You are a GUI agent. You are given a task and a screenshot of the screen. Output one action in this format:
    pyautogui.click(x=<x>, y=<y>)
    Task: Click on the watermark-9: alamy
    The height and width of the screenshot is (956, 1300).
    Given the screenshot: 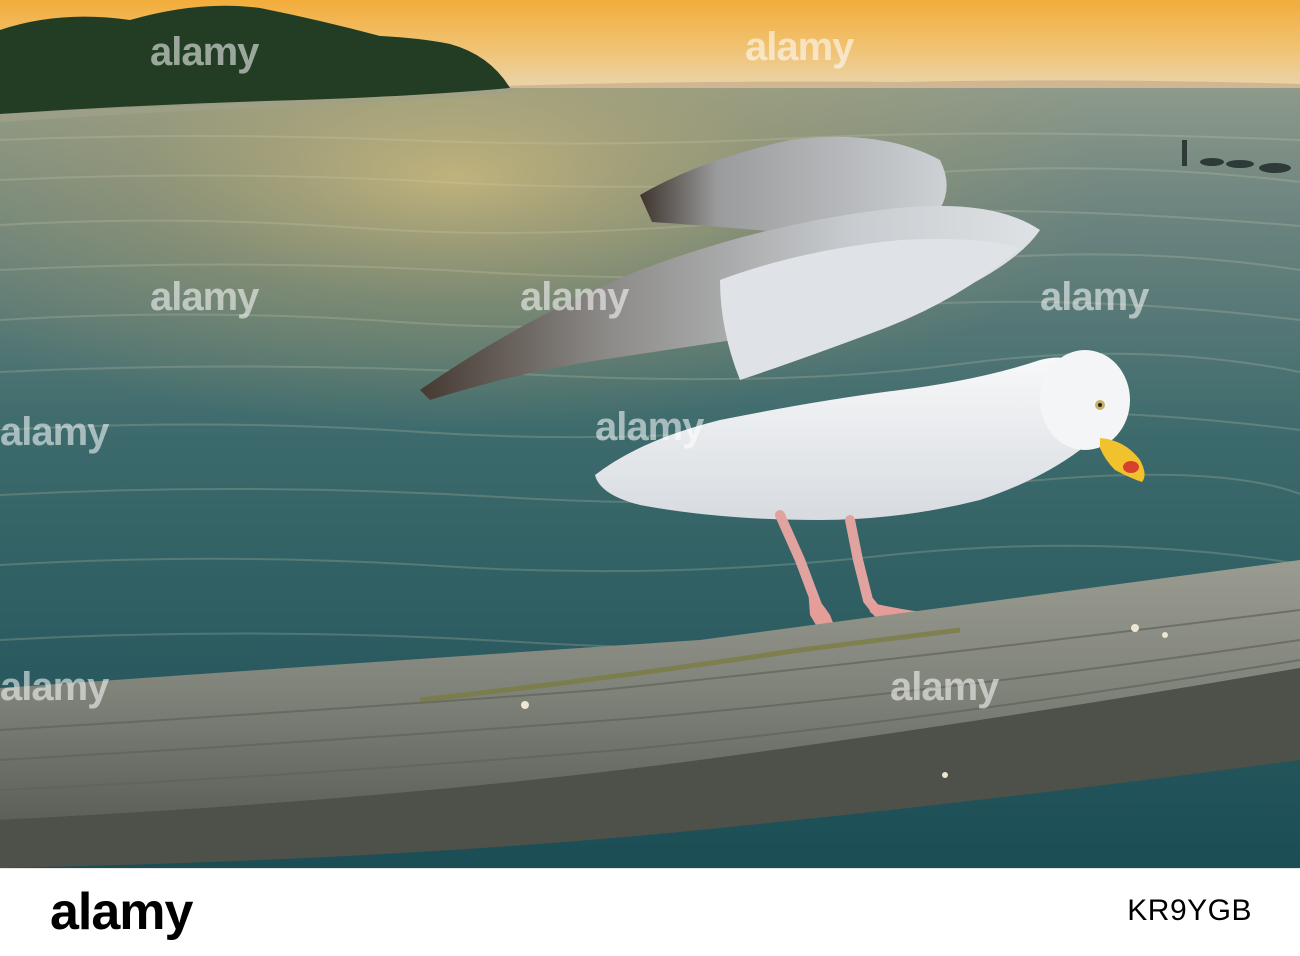 What is the action you would take?
    pyautogui.click(x=944, y=687)
    